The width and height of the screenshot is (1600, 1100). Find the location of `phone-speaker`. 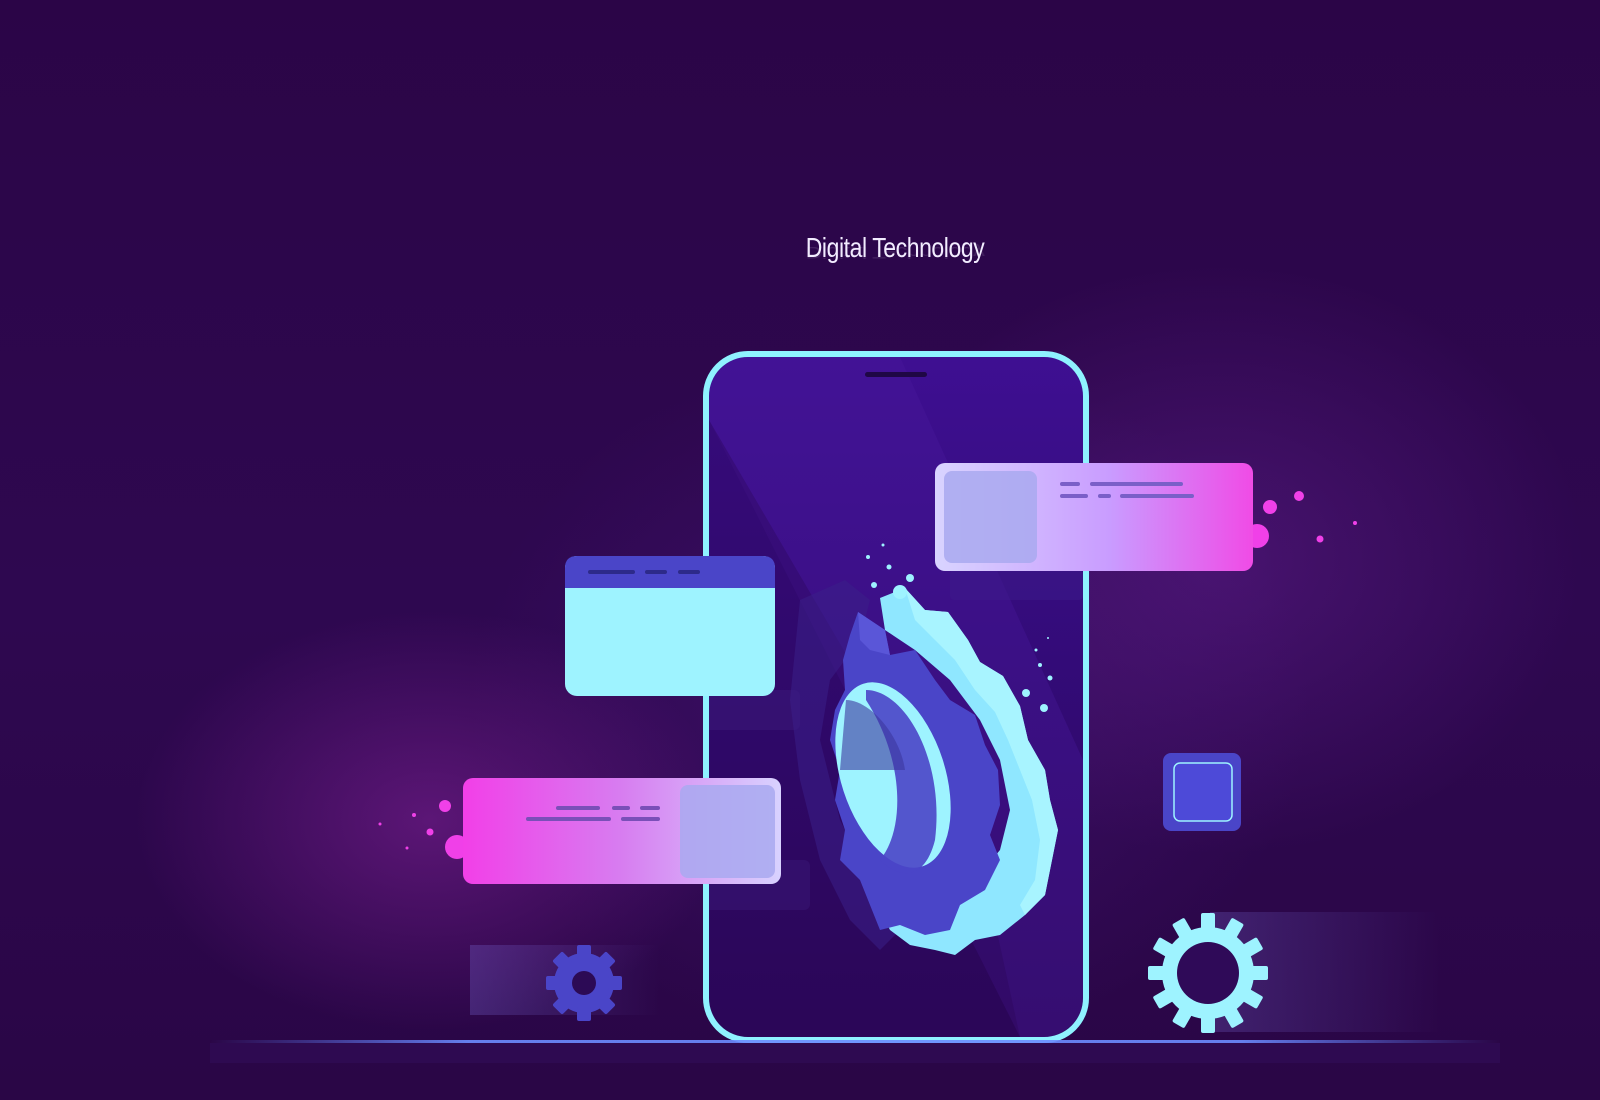

phone-speaker is located at coordinates (896, 374).